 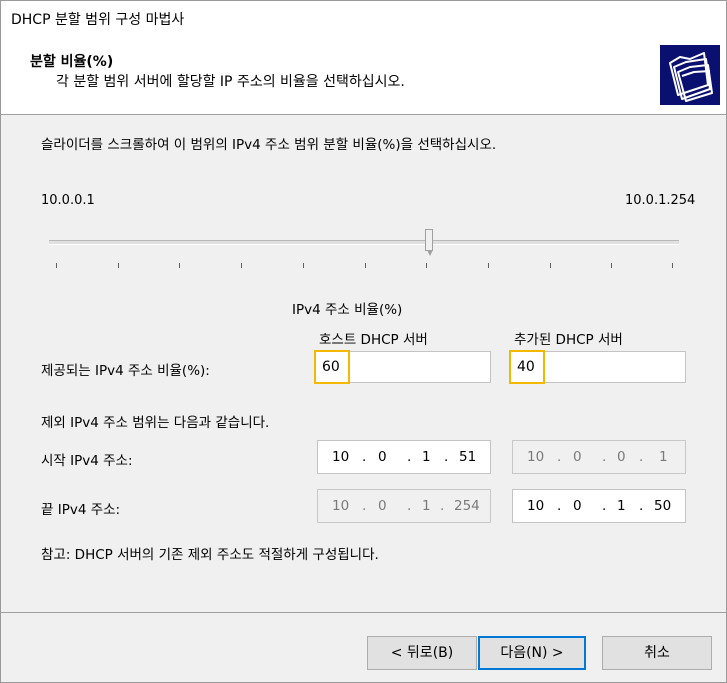 I want to click on ip-octet-4: 254, so click(x=467, y=506).